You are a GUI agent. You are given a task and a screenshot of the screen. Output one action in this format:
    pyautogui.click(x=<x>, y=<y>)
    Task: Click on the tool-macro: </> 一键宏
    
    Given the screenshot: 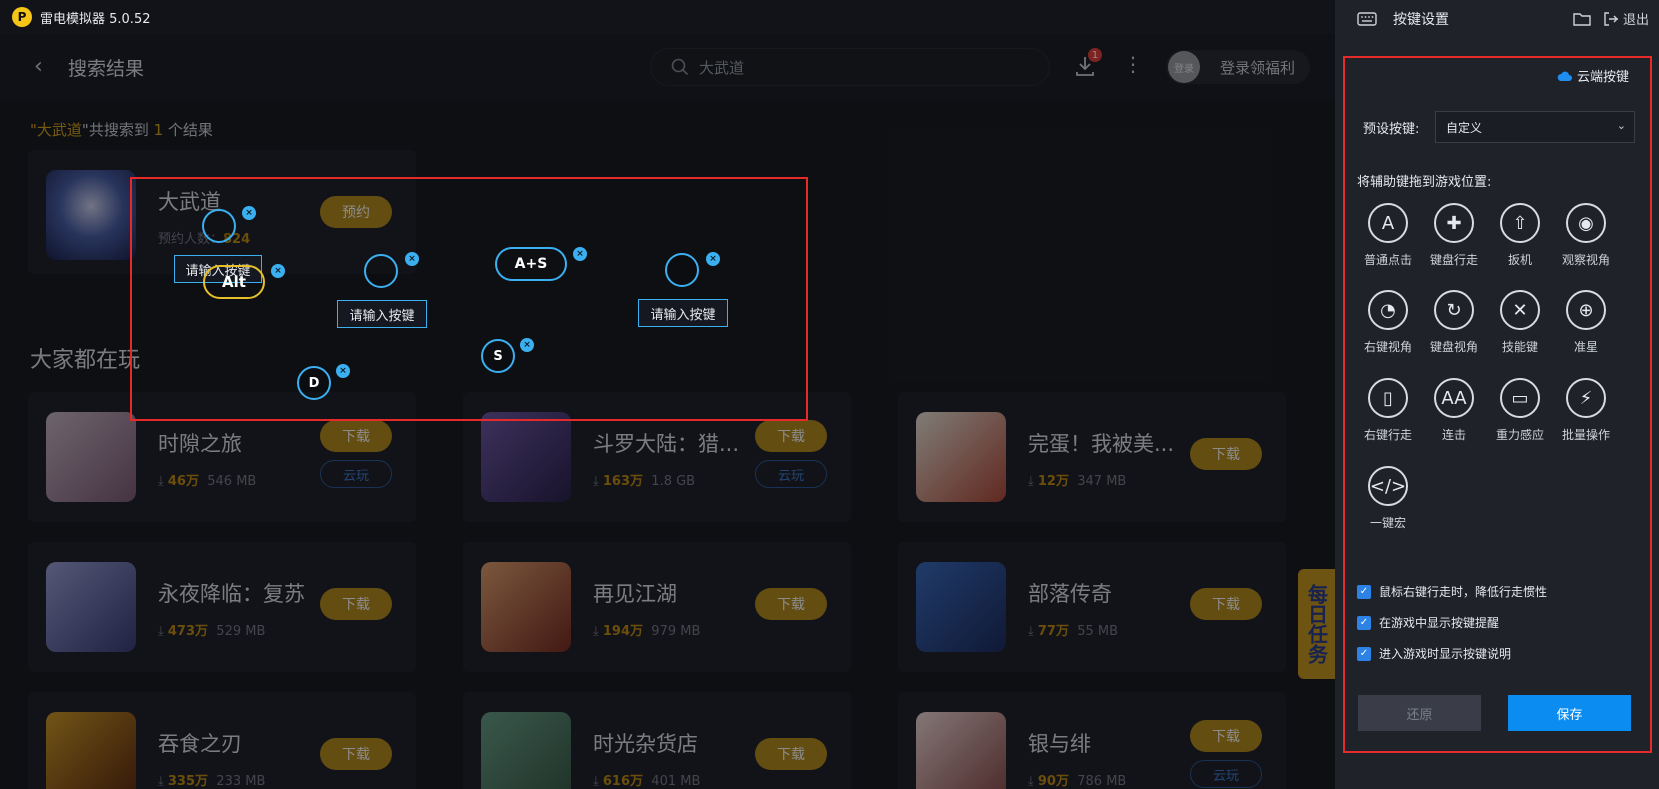 What is the action you would take?
    pyautogui.click(x=1388, y=498)
    